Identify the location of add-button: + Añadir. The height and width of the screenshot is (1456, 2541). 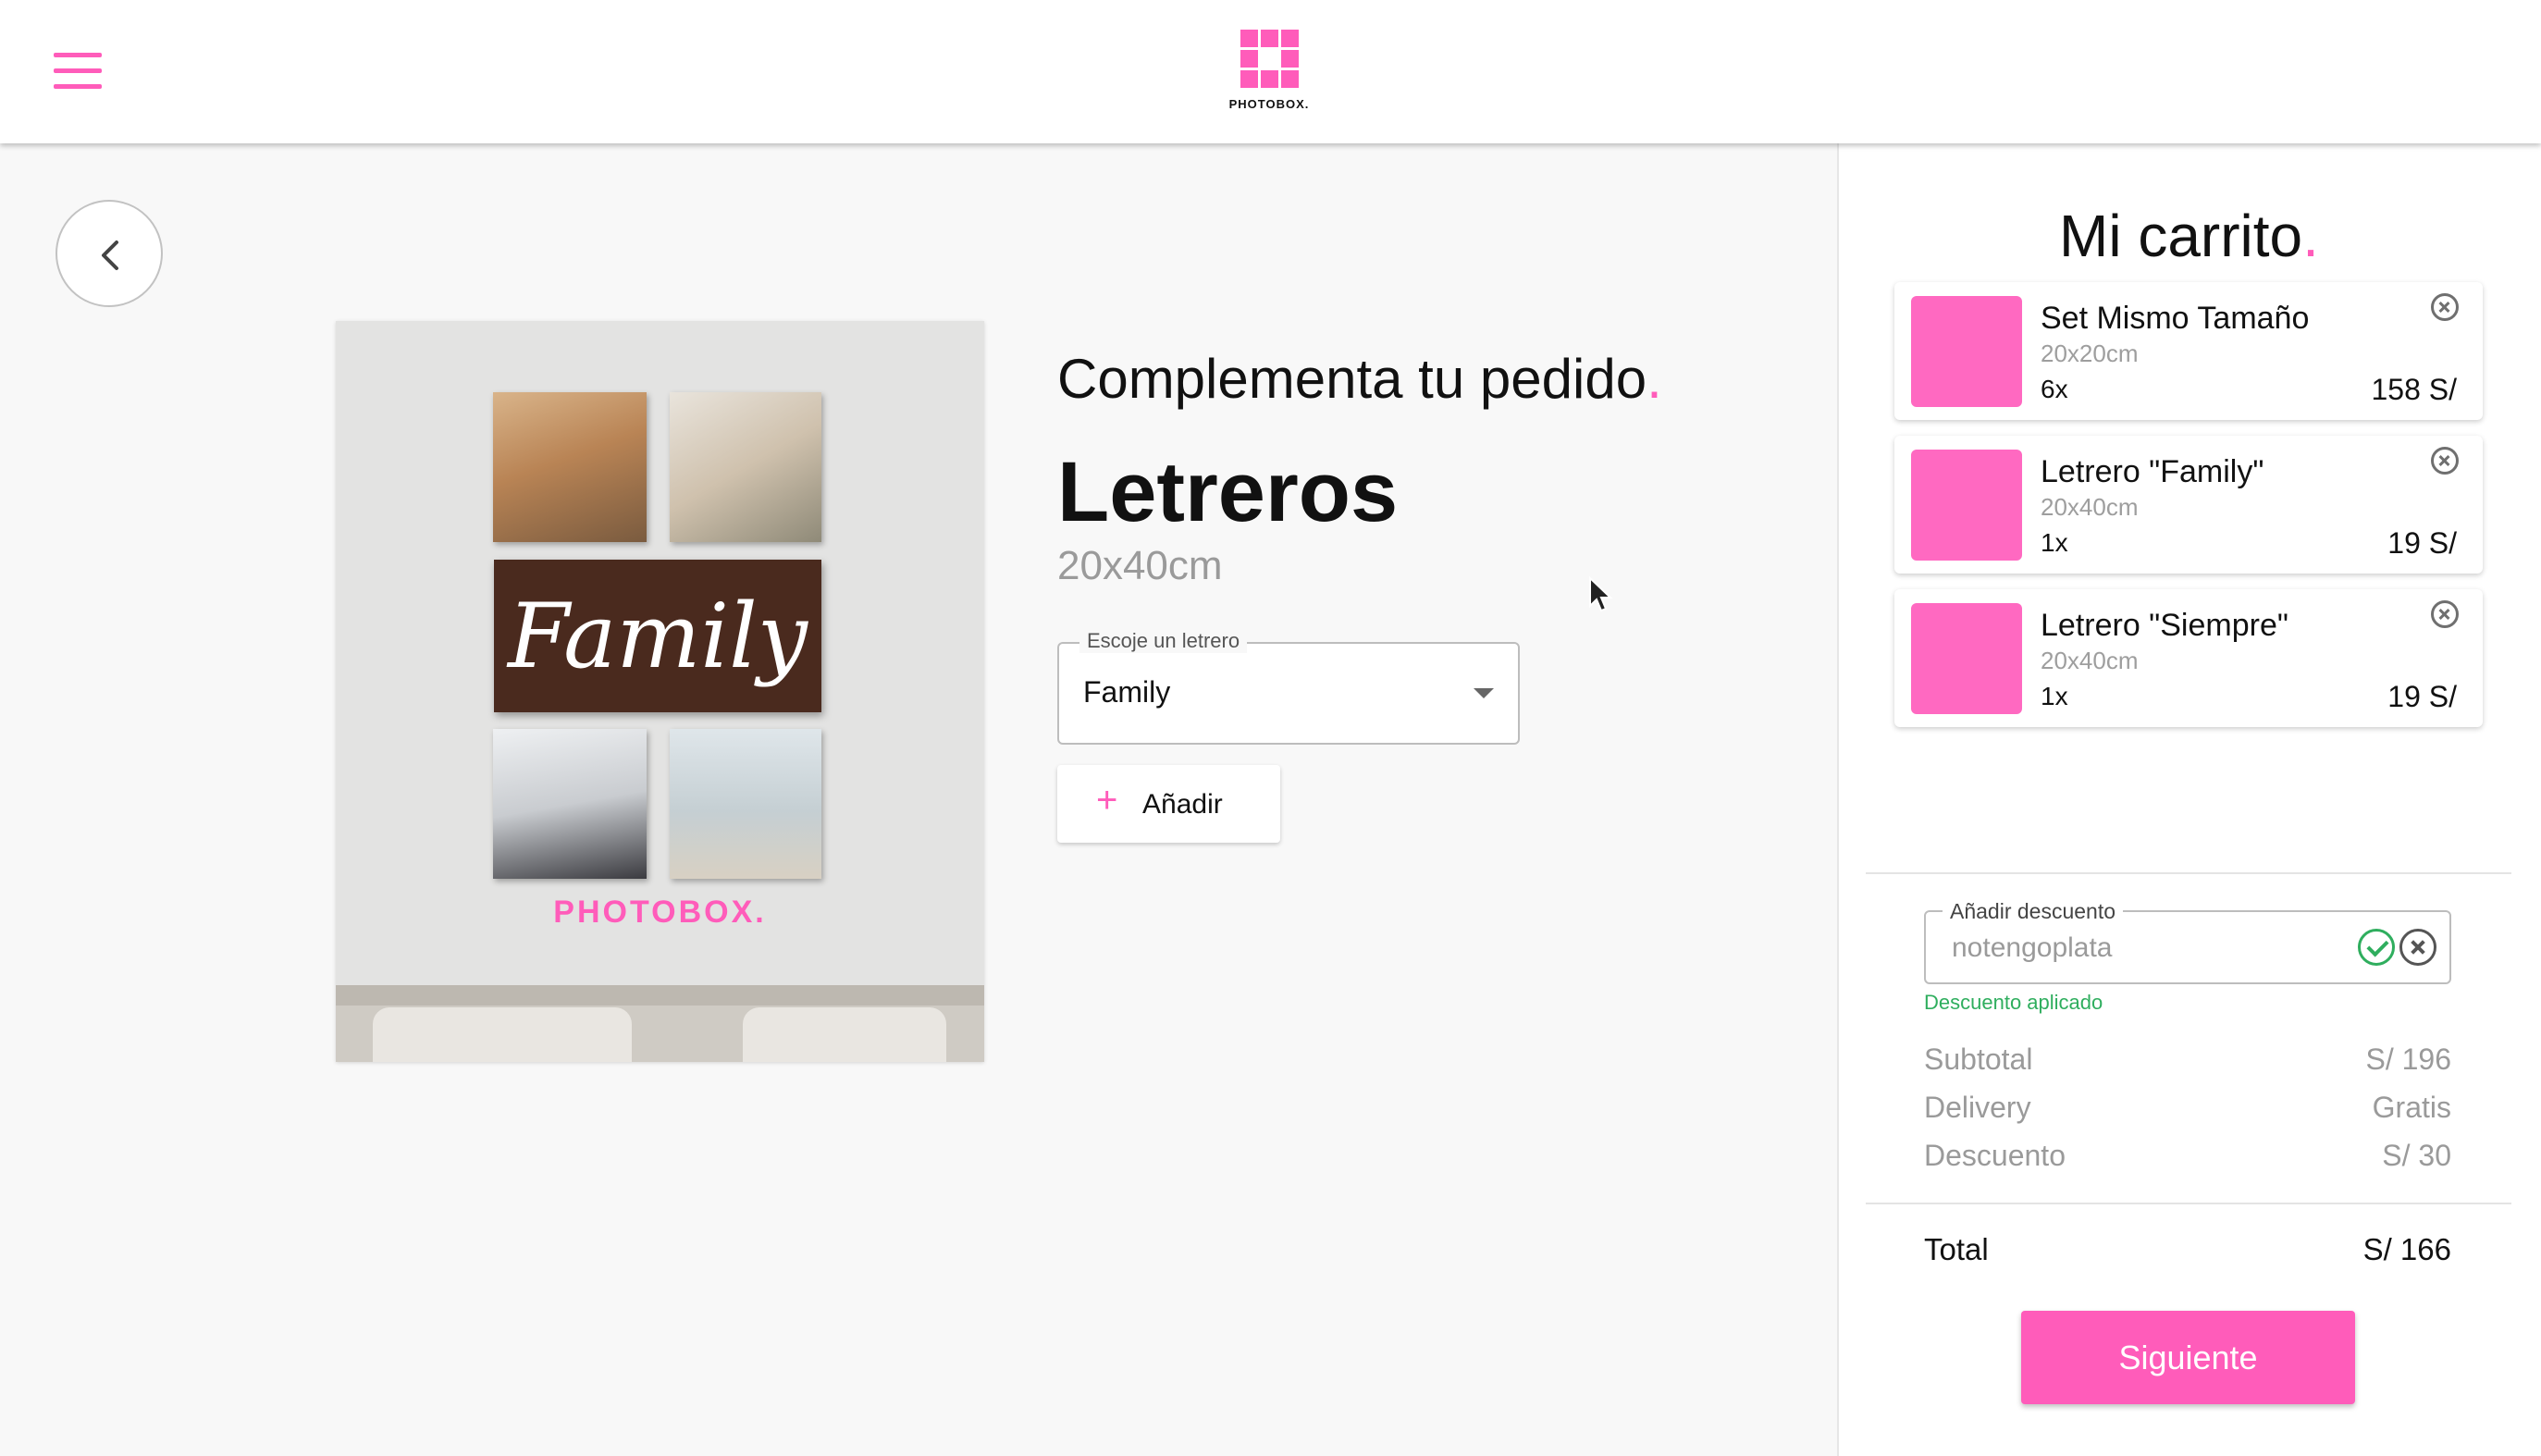
(1168, 804).